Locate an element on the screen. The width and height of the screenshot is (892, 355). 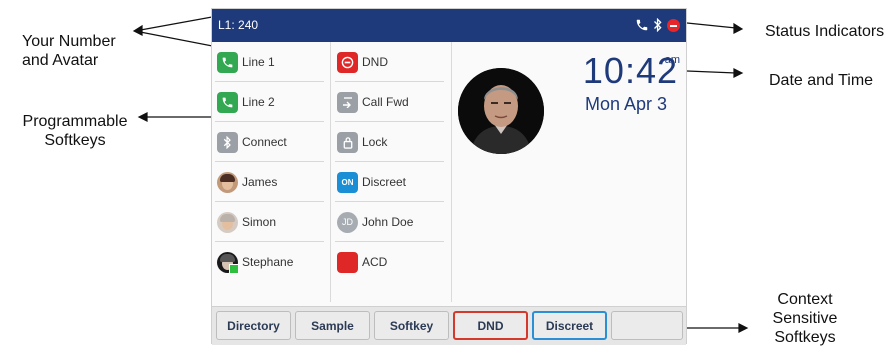
status-indicators is located at coordinates (657, 25).